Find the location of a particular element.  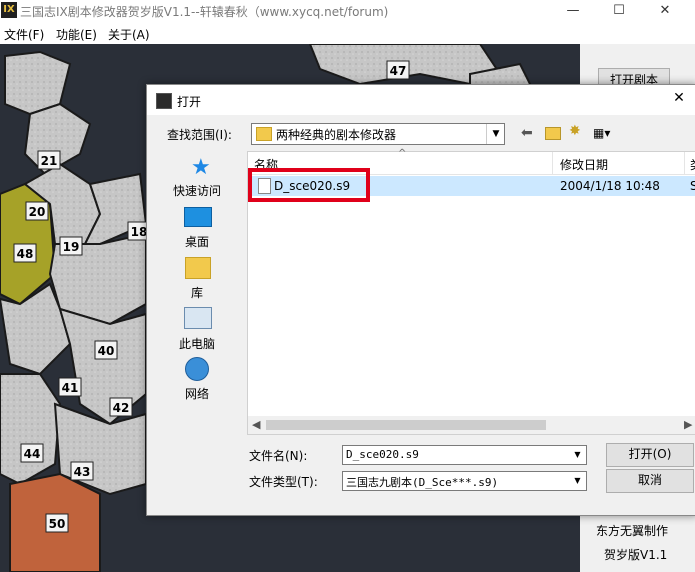

close-button: ✕ is located at coordinates (665, 11).